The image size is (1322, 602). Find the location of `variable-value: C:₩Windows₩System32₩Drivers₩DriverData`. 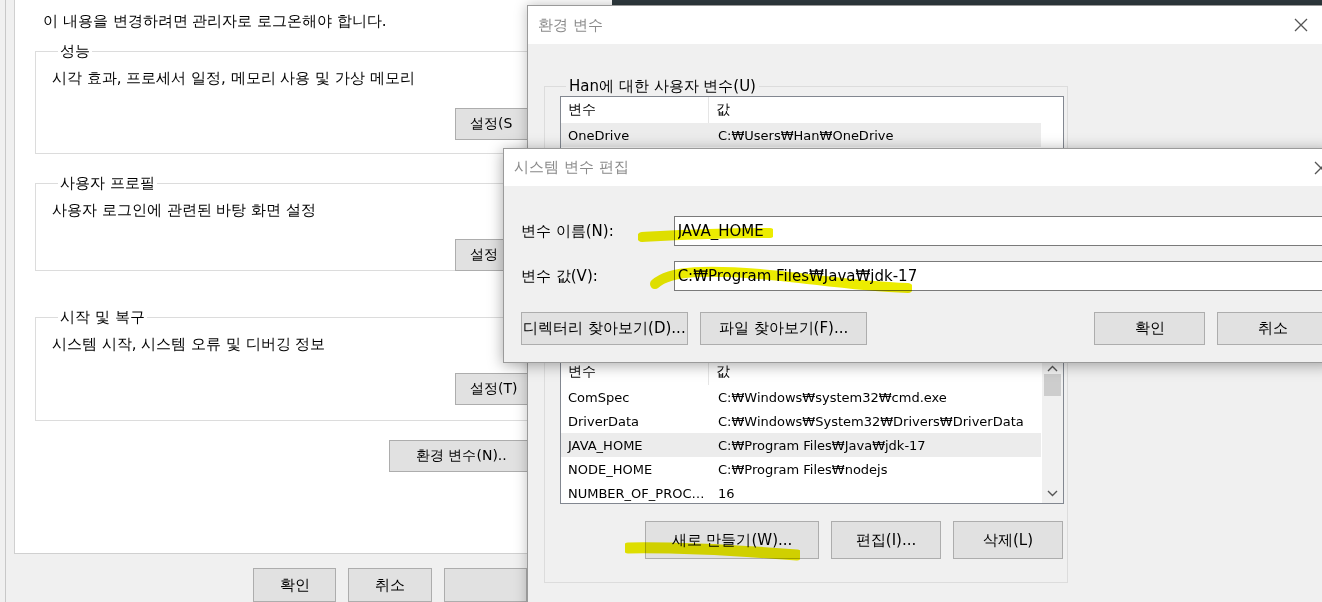

variable-value: C:₩Windows₩System32₩Drivers₩DriverData is located at coordinates (871, 421).